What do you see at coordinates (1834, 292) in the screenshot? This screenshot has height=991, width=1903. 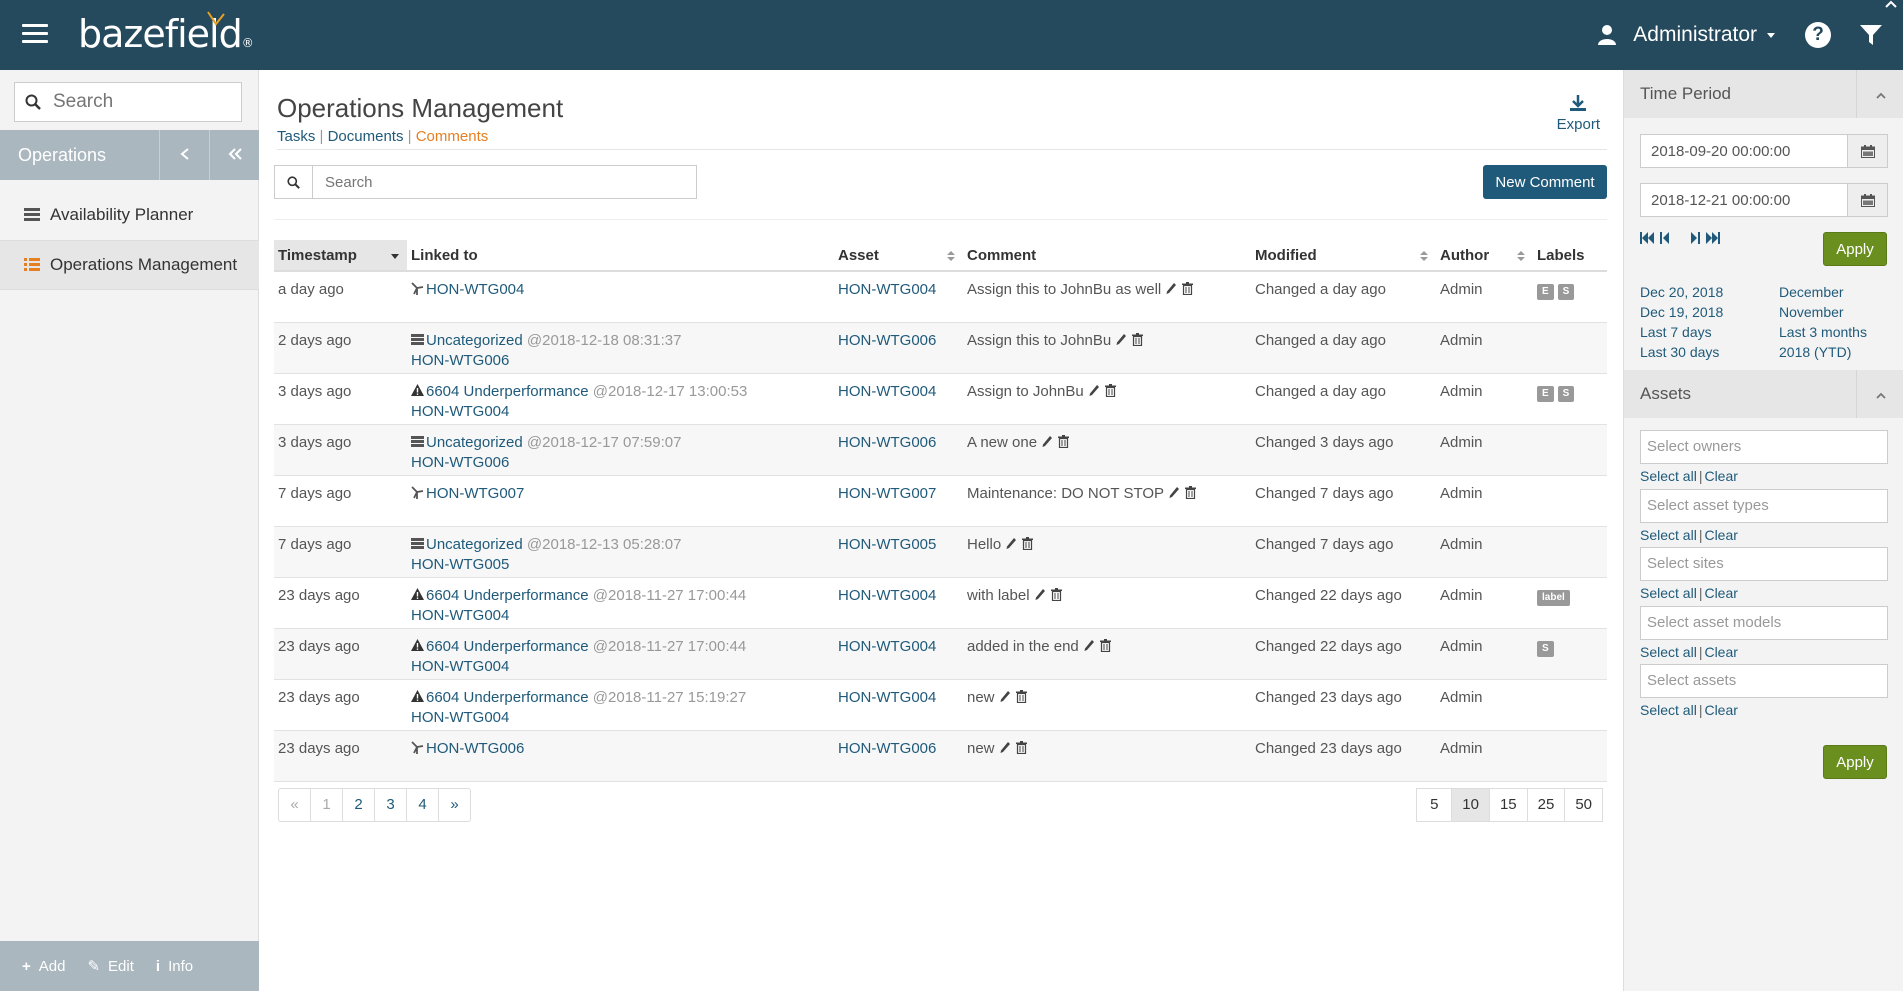 I see `quick-range-link: December` at bounding box center [1834, 292].